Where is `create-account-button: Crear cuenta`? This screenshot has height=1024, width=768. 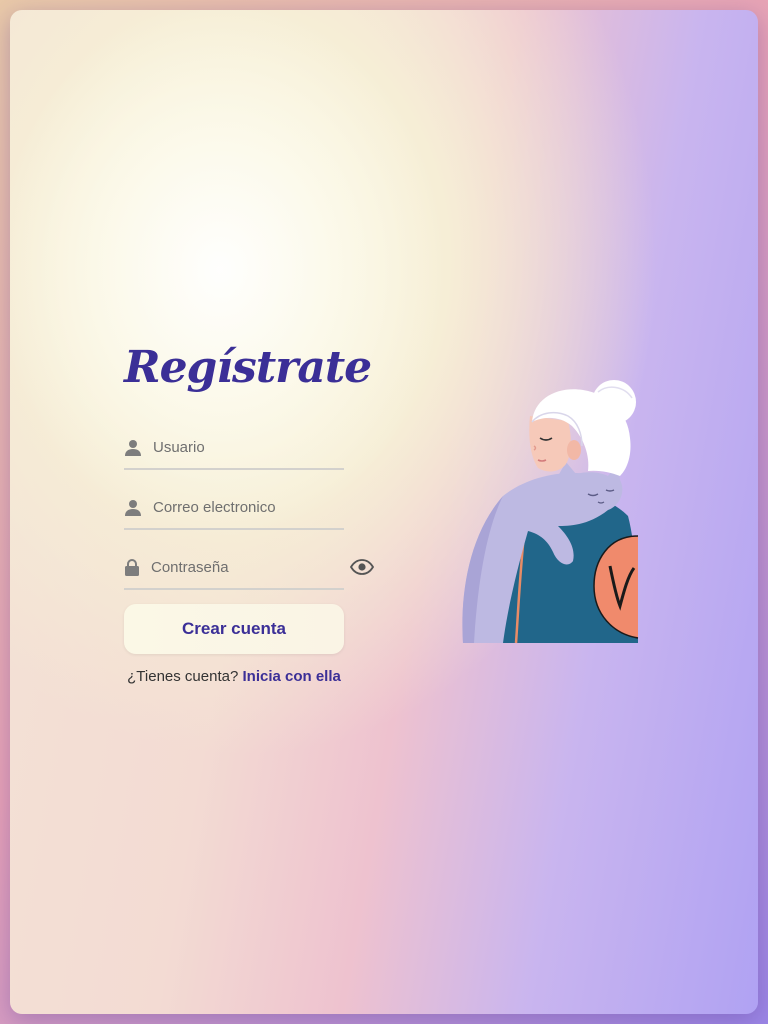 create-account-button: Crear cuenta is located at coordinates (234, 629).